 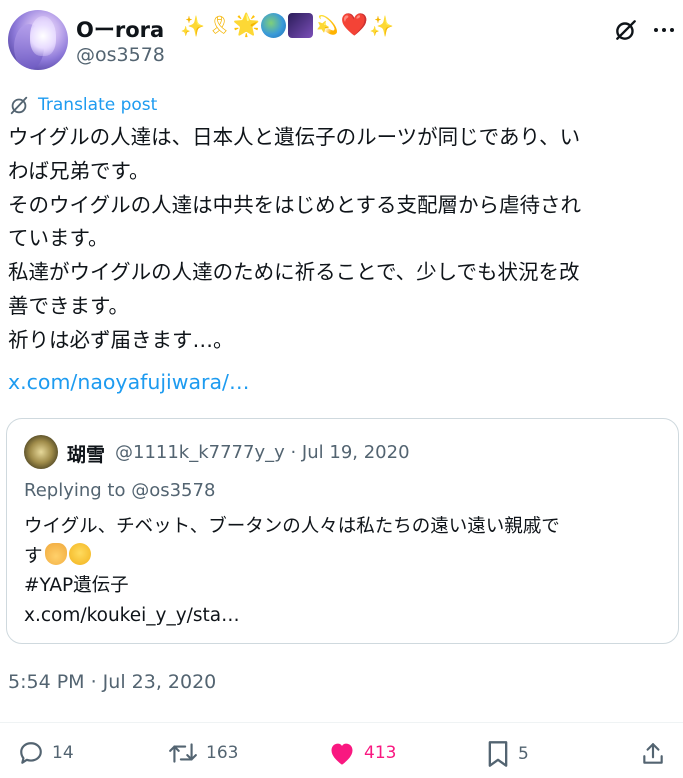 What do you see at coordinates (246, 25) in the screenshot?
I see `glowing-star-emoji: 🌟` at bounding box center [246, 25].